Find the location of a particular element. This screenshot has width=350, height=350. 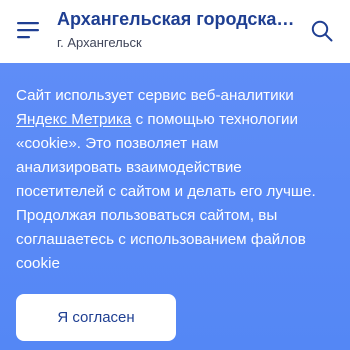

yandex-metrika-link: Яндекс Метрика is located at coordinates (73, 119).